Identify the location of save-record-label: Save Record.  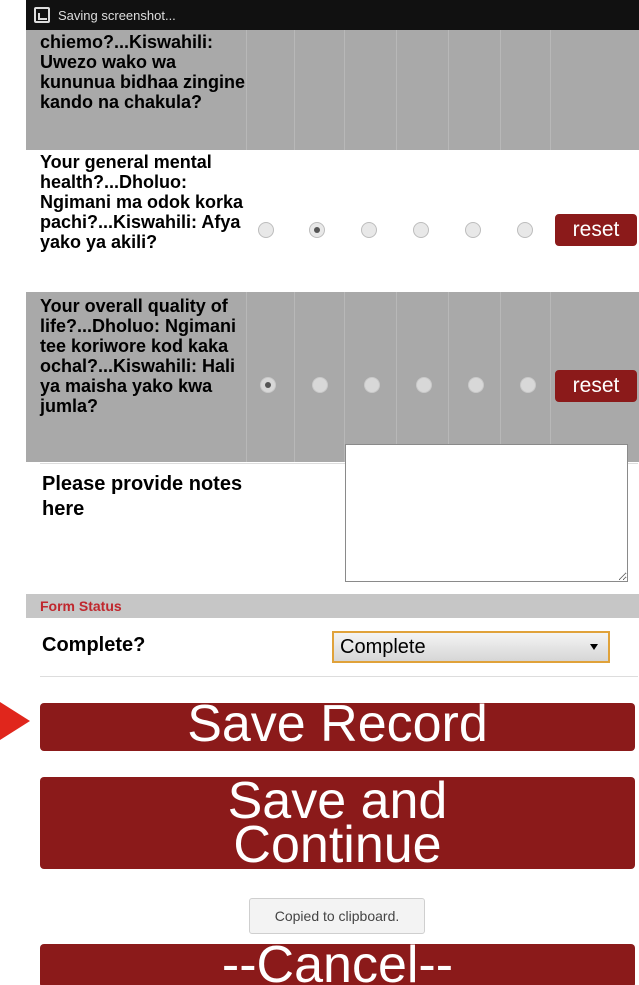
(337, 727).